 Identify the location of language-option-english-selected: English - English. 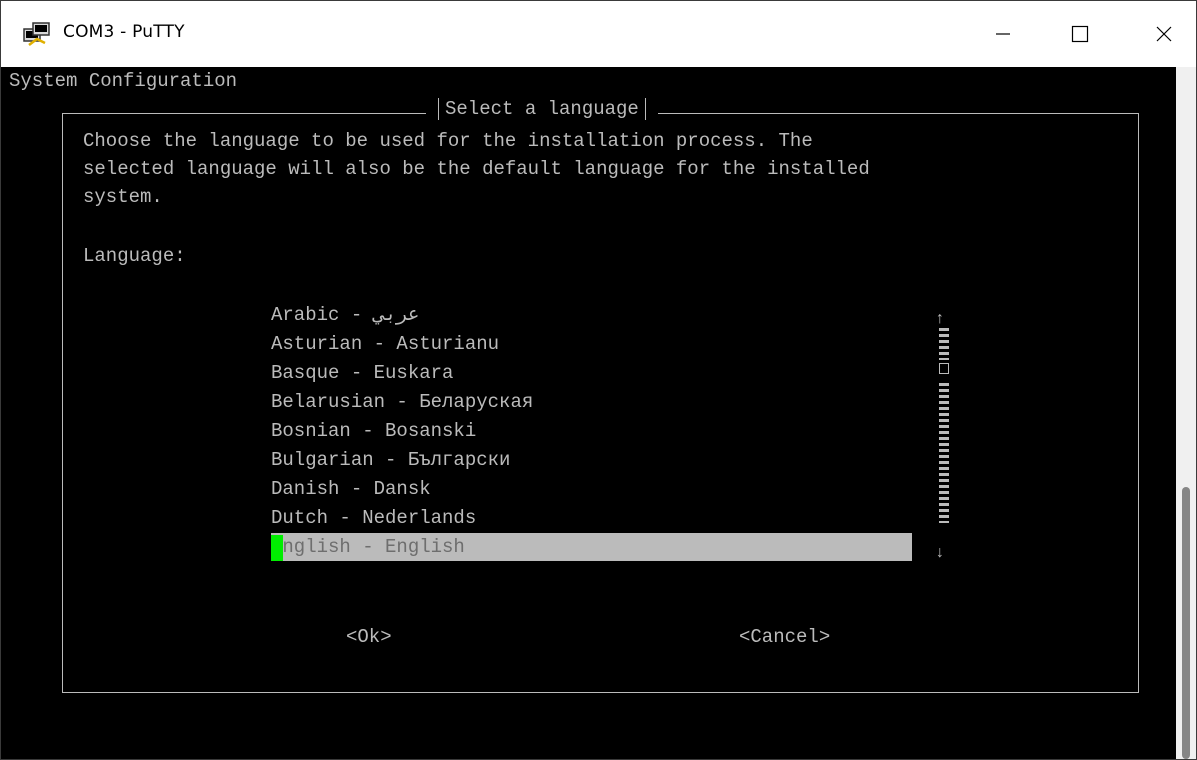
(591, 547).